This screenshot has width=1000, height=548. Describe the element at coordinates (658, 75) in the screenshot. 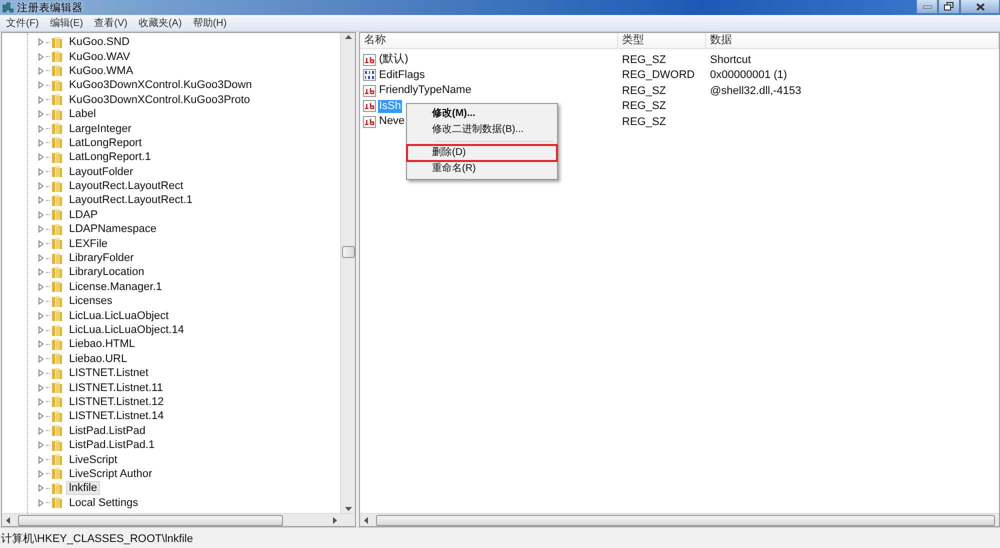

I see `value-type: REG_DWORD` at that location.